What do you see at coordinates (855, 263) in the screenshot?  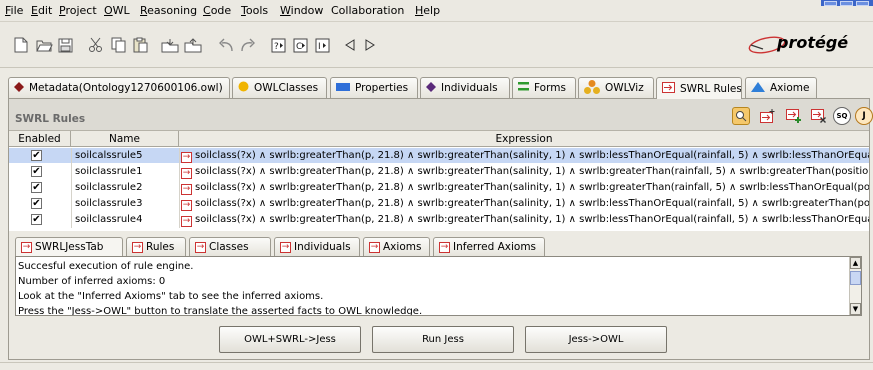 I see `scroll-up-icon: ▲` at bounding box center [855, 263].